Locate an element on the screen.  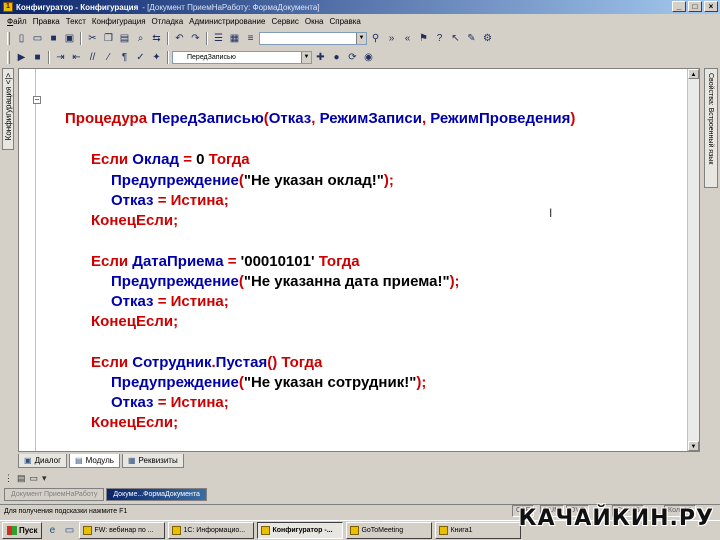
windows-logo-icon is located at coordinates (12, 530).